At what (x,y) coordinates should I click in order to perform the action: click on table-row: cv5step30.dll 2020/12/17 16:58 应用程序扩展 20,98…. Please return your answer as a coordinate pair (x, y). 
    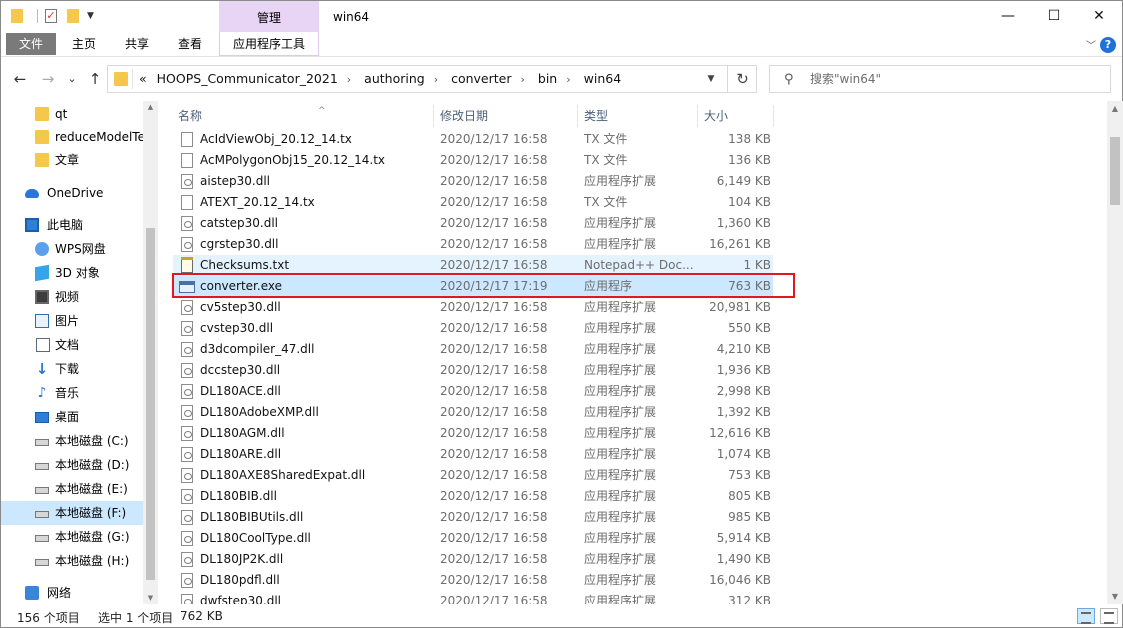
    Looking at the image, I should click on (473, 307).